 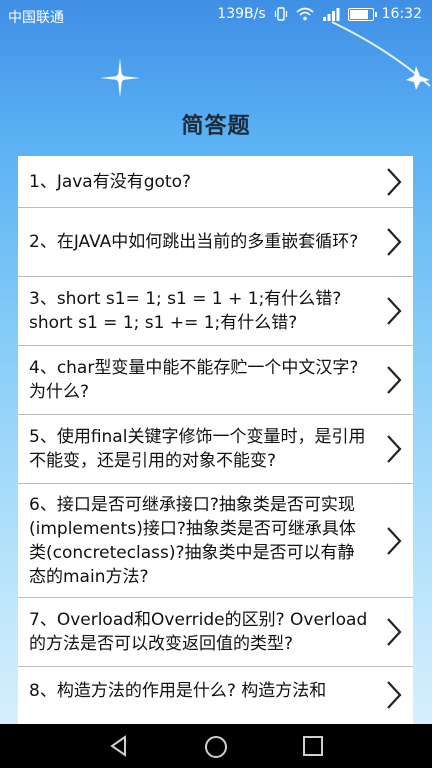 I want to click on list-item: 1、Java有没有goto?, so click(x=215, y=182).